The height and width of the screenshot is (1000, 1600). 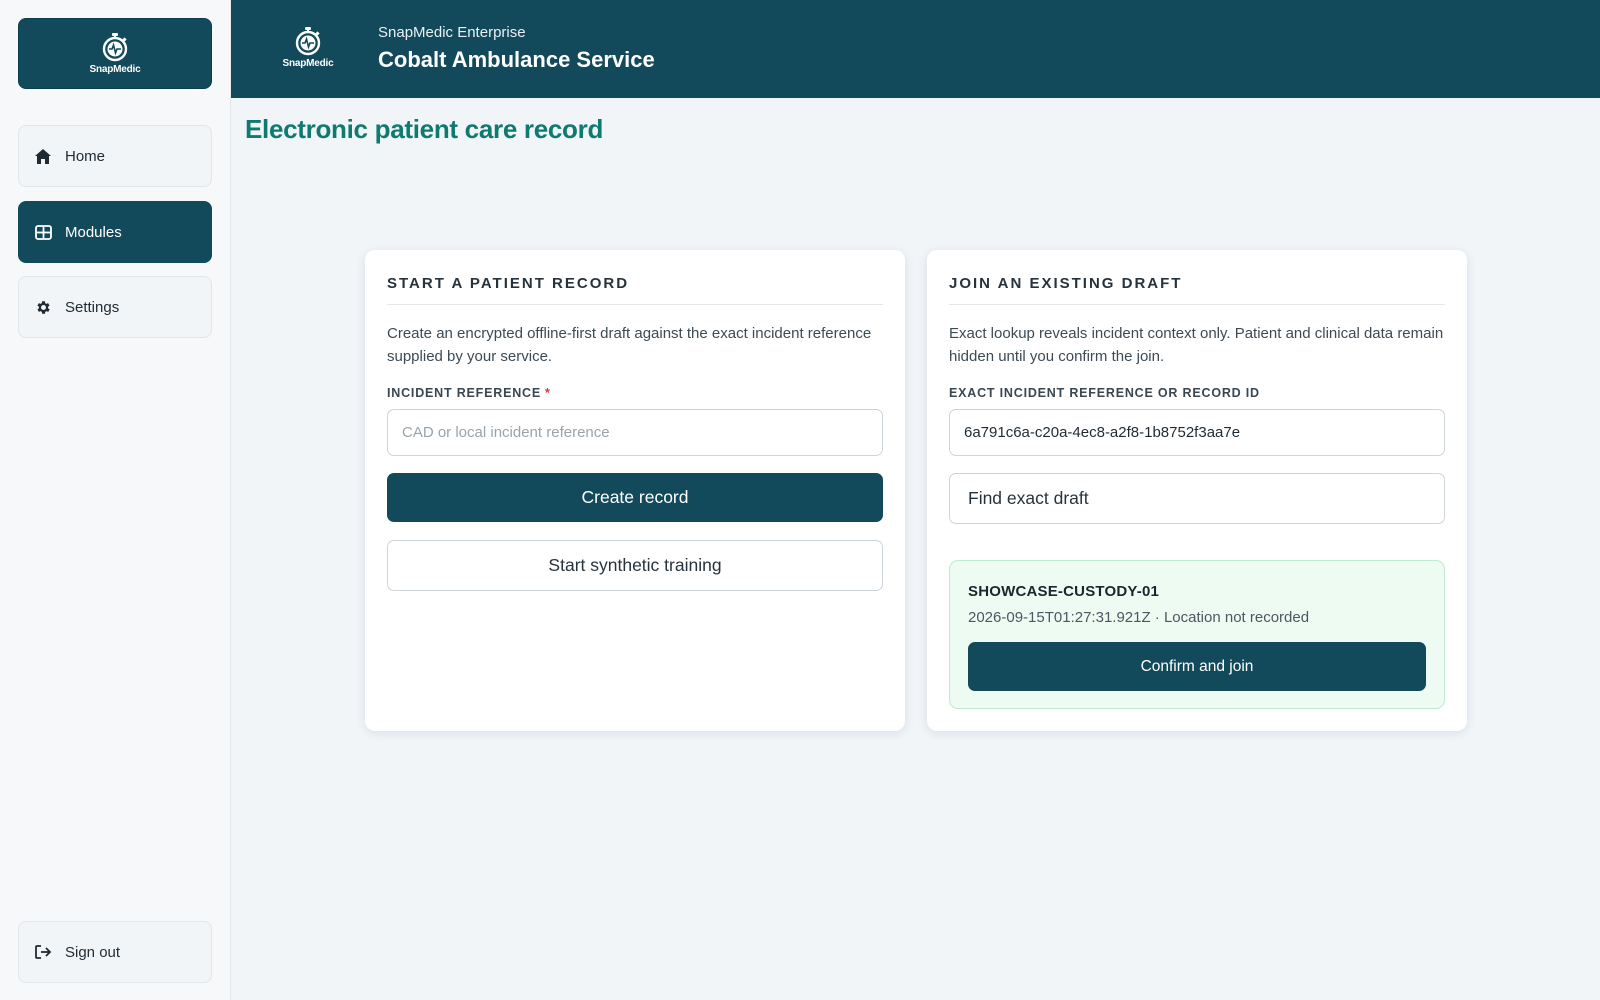 What do you see at coordinates (635, 565) in the screenshot?
I see `start-training-button: Start synthetic training` at bounding box center [635, 565].